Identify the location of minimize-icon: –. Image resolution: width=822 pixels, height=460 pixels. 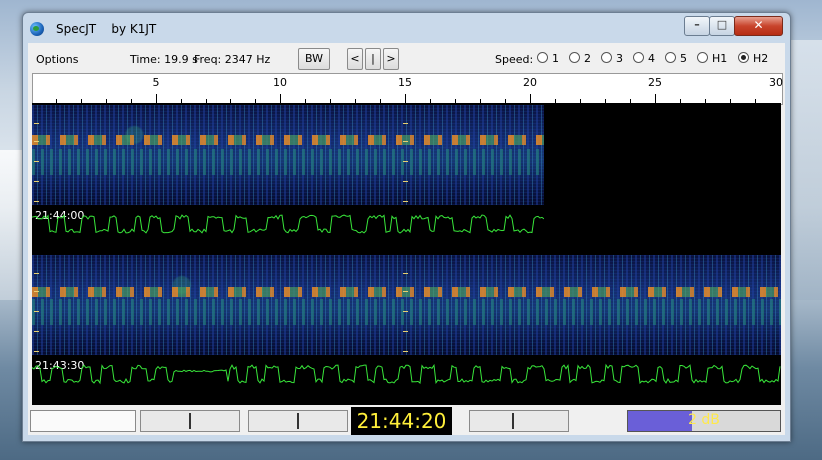
(697, 24).